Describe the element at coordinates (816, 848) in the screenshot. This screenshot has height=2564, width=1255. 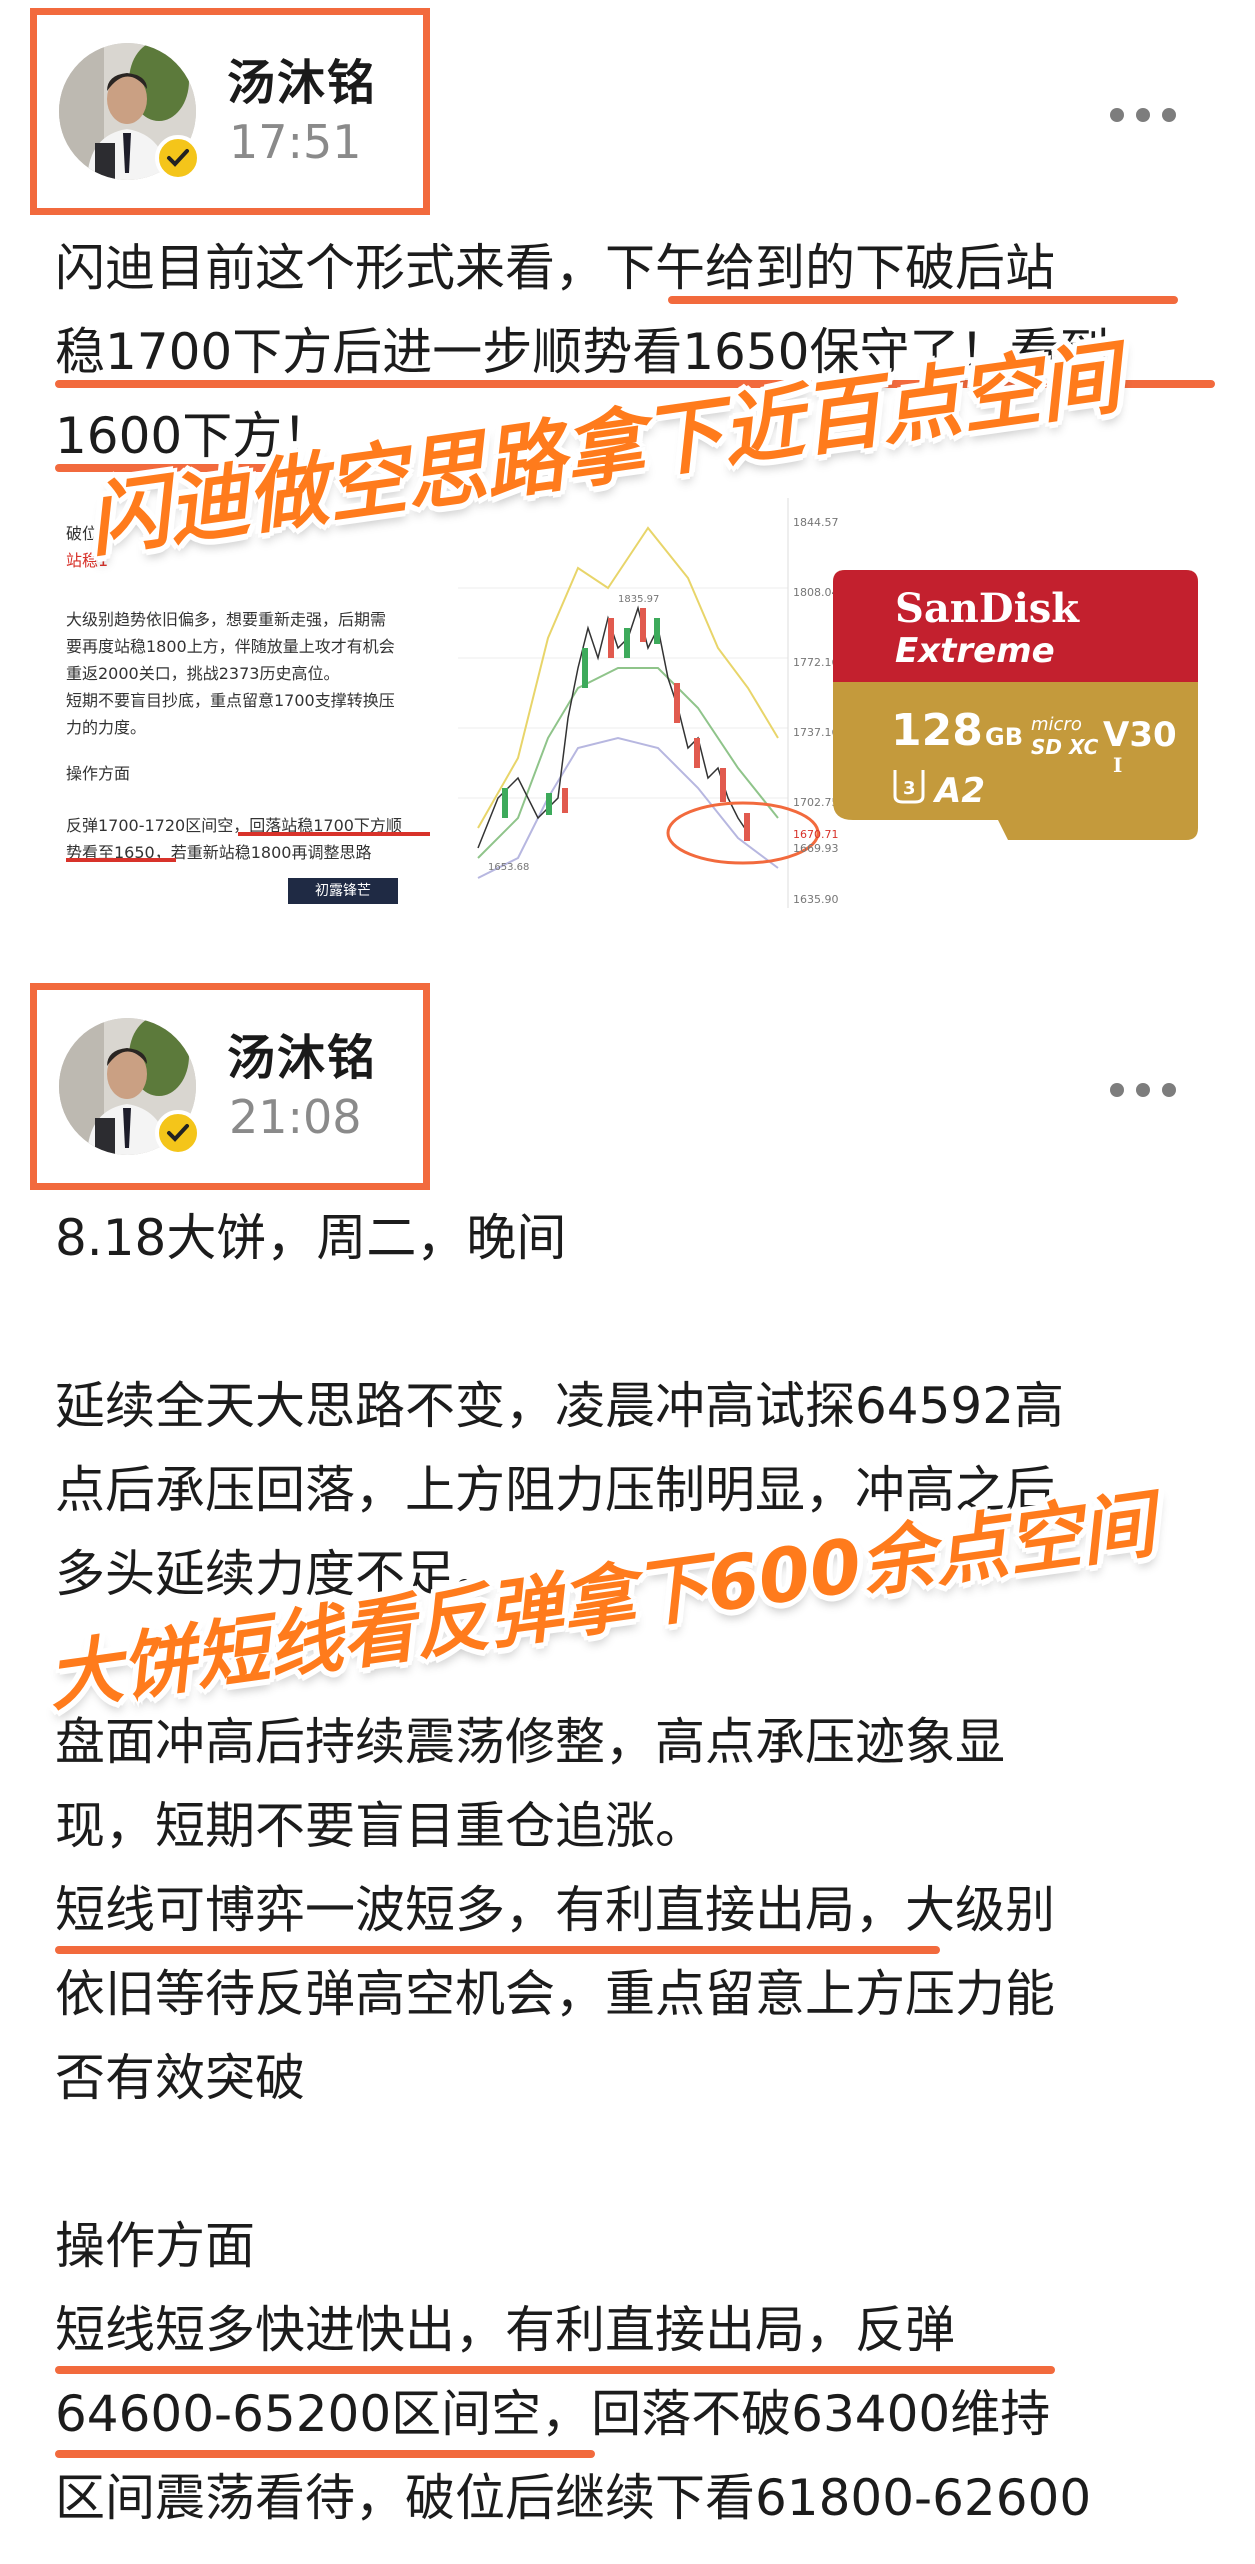
I see `price-label: 1669.93` at that location.